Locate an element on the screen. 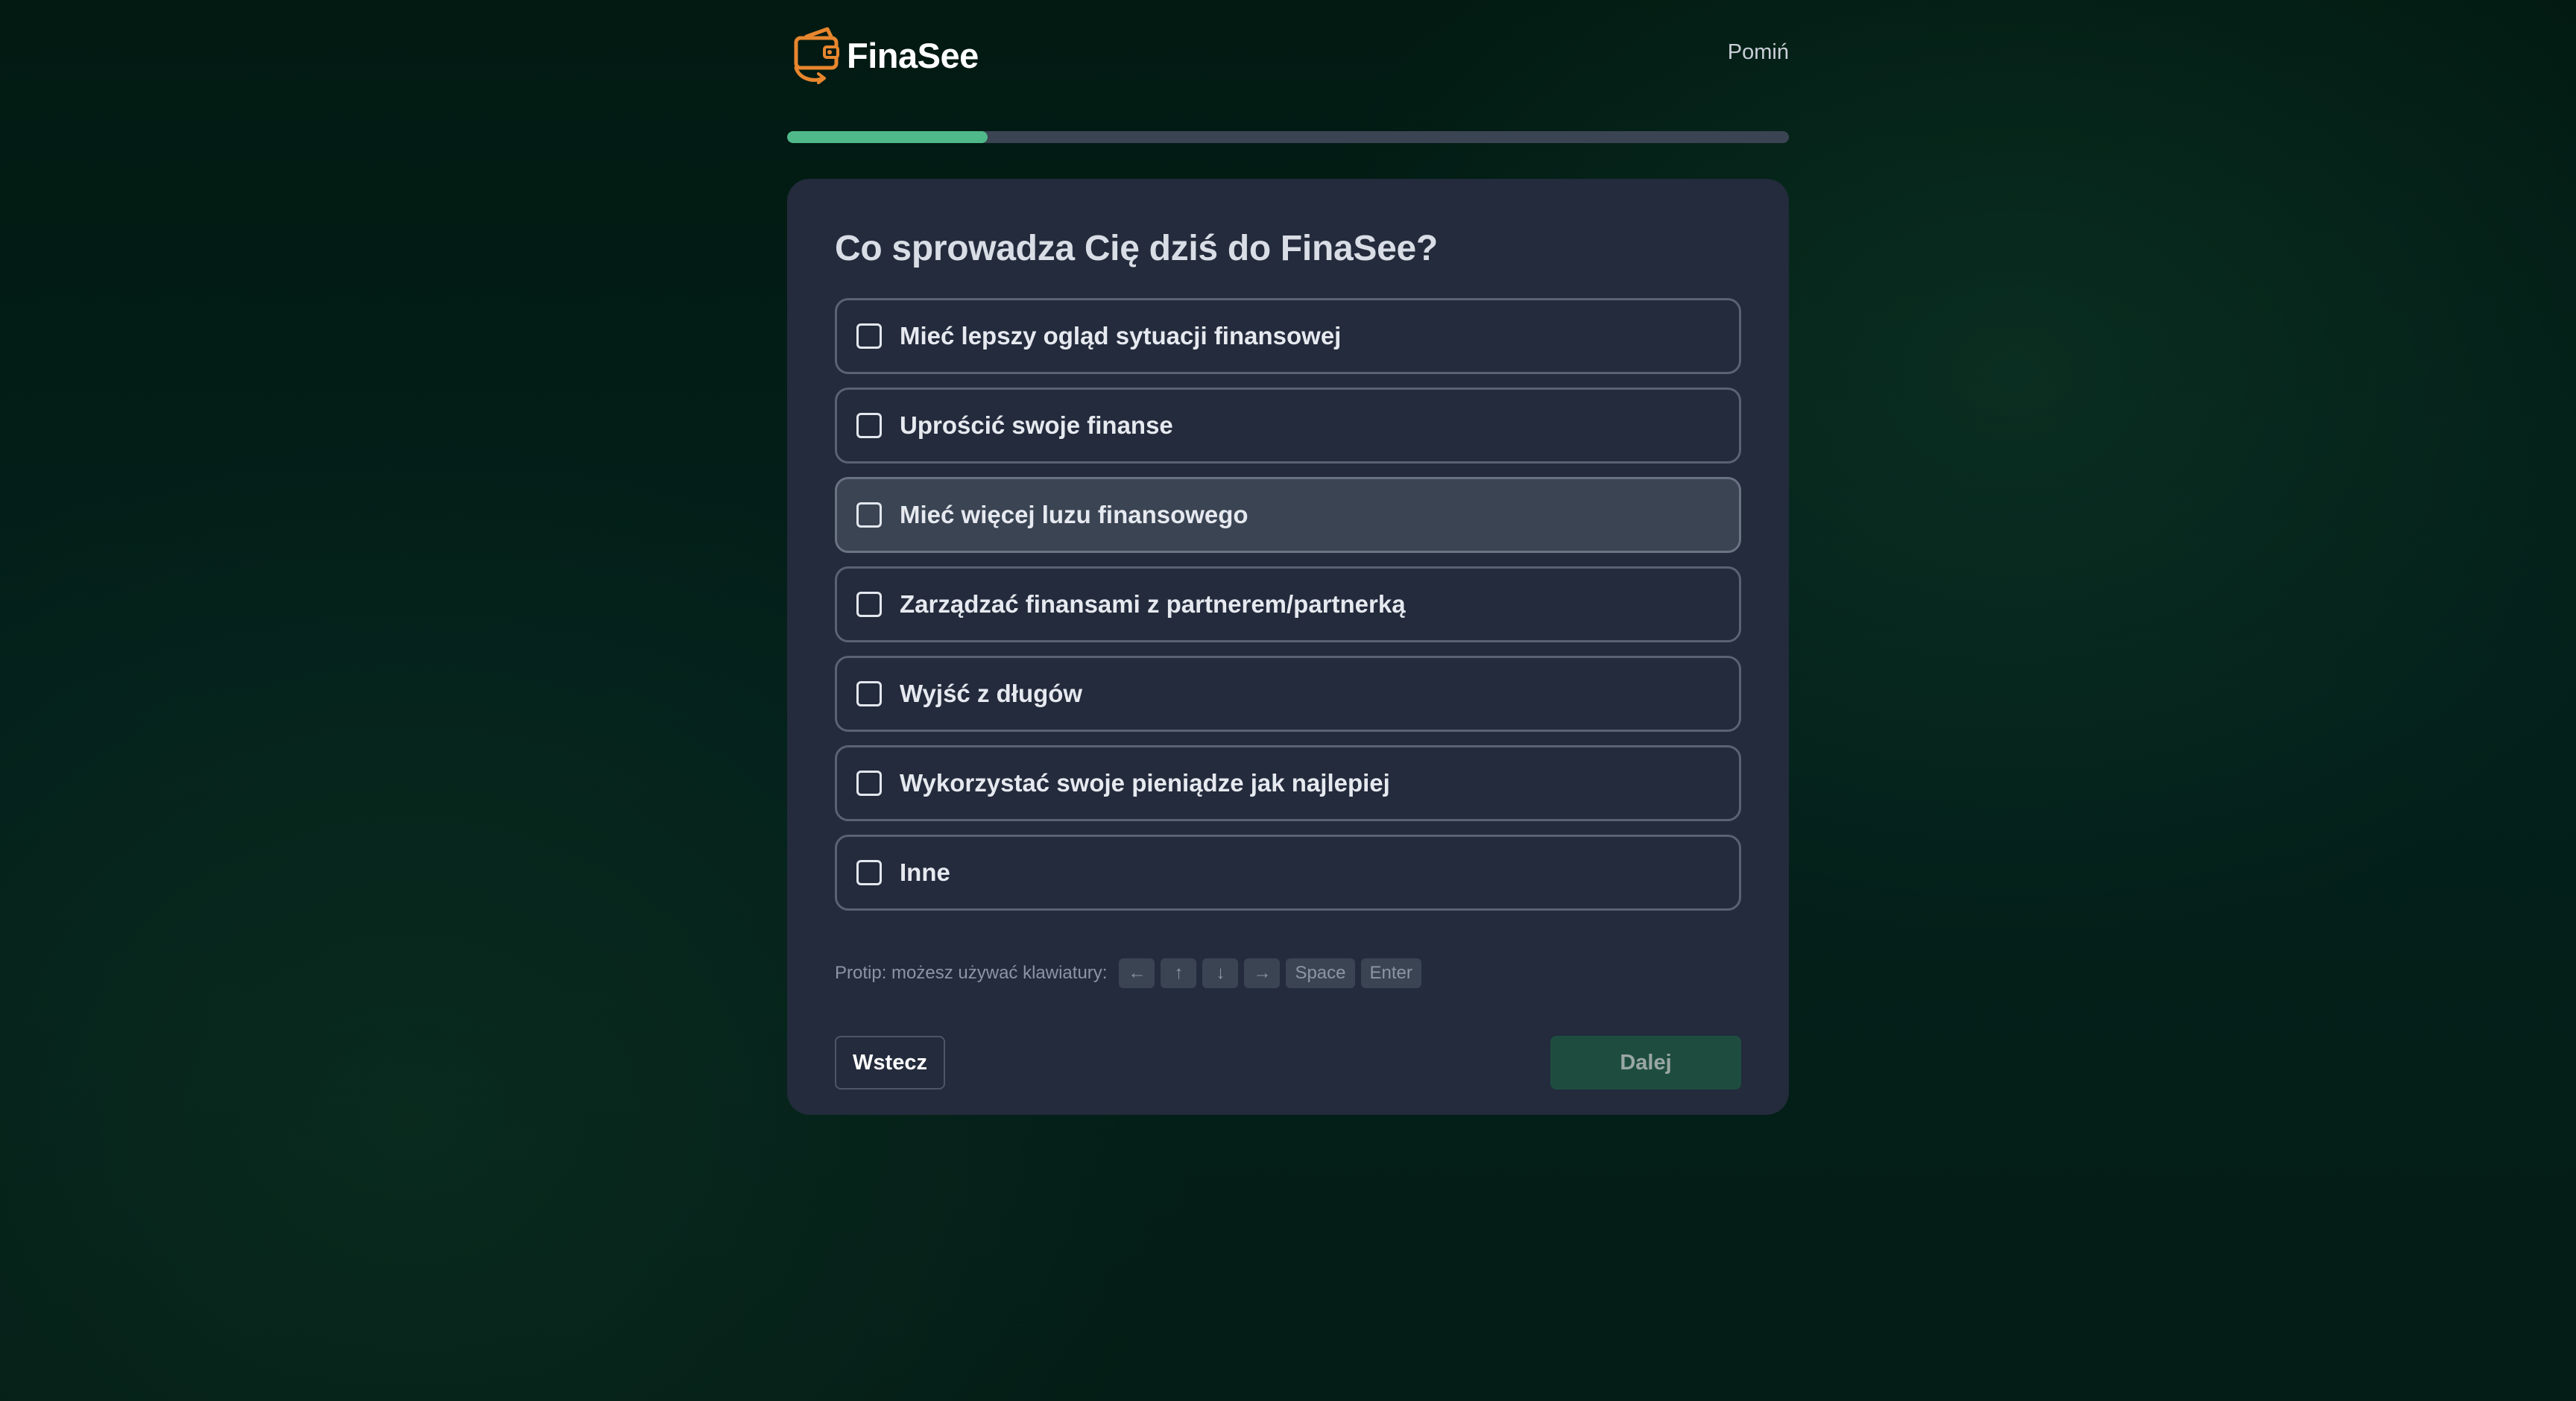 The width and height of the screenshot is (2576, 1401). option-more-financial-freedom: Mieć więcej luzu finansowego is located at coordinates (1288, 515).